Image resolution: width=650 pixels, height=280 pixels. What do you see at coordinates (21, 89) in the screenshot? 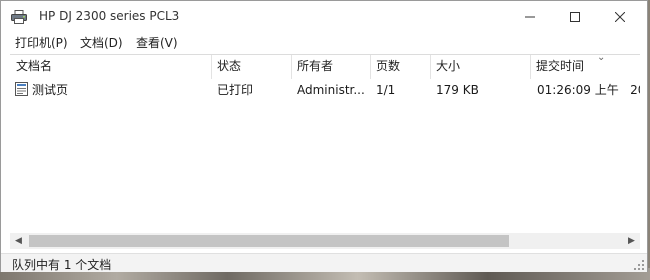
I see `document-icon` at bounding box center [21, 89].